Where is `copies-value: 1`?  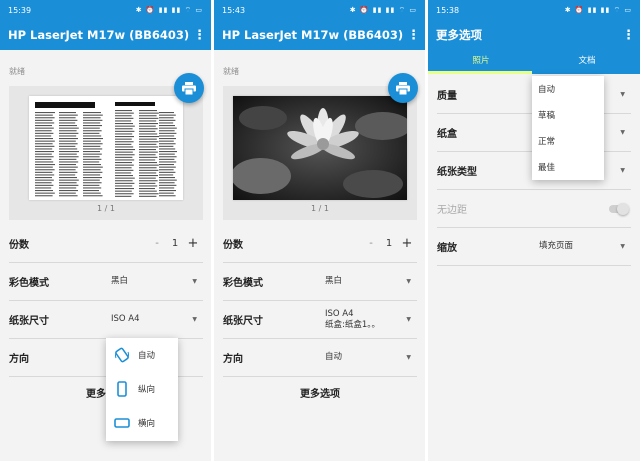
copies-value: 1 is located at coordinates (175, 243).